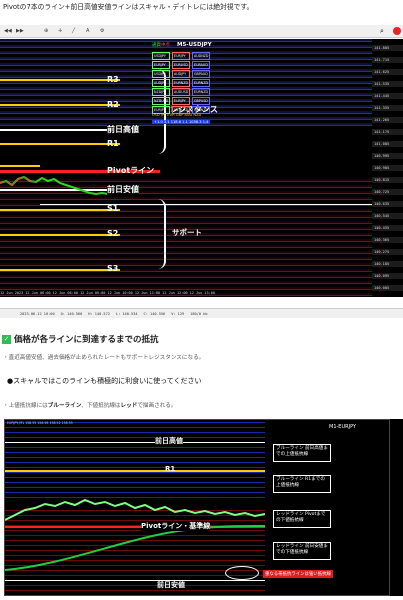  What do you see at coordinates (86, 340) in the screenshot?
I see `section-title: 価格が各ラインに到達するまでの抵抗` at bounding box center [86, 340].